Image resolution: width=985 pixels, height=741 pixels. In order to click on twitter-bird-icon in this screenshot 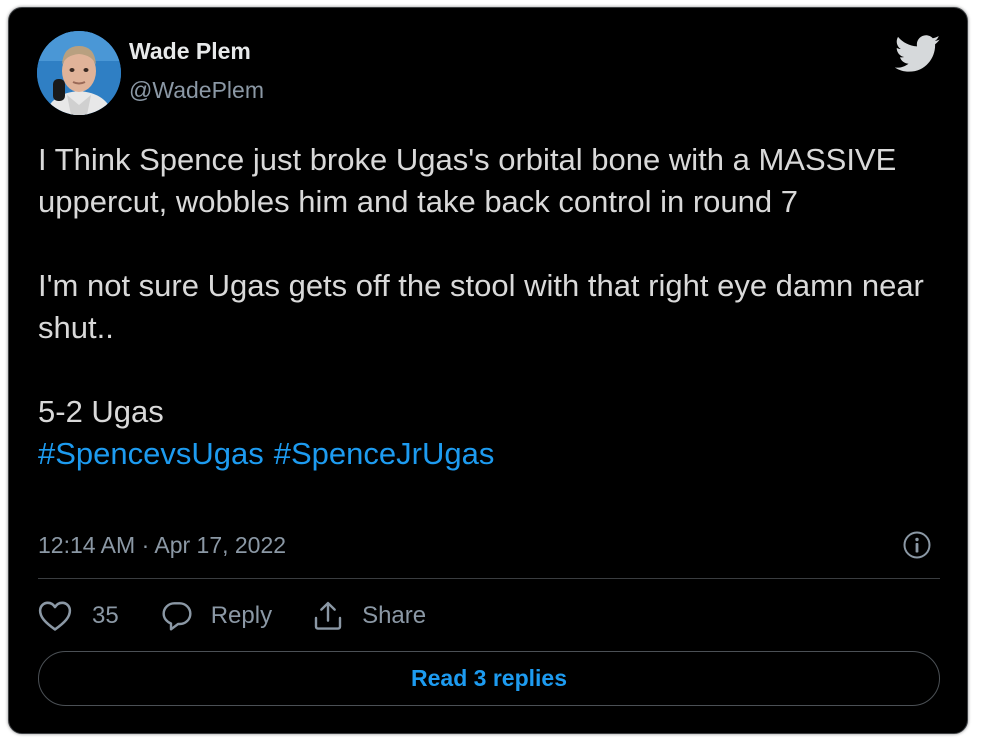, I will do `click(917, 54)`.